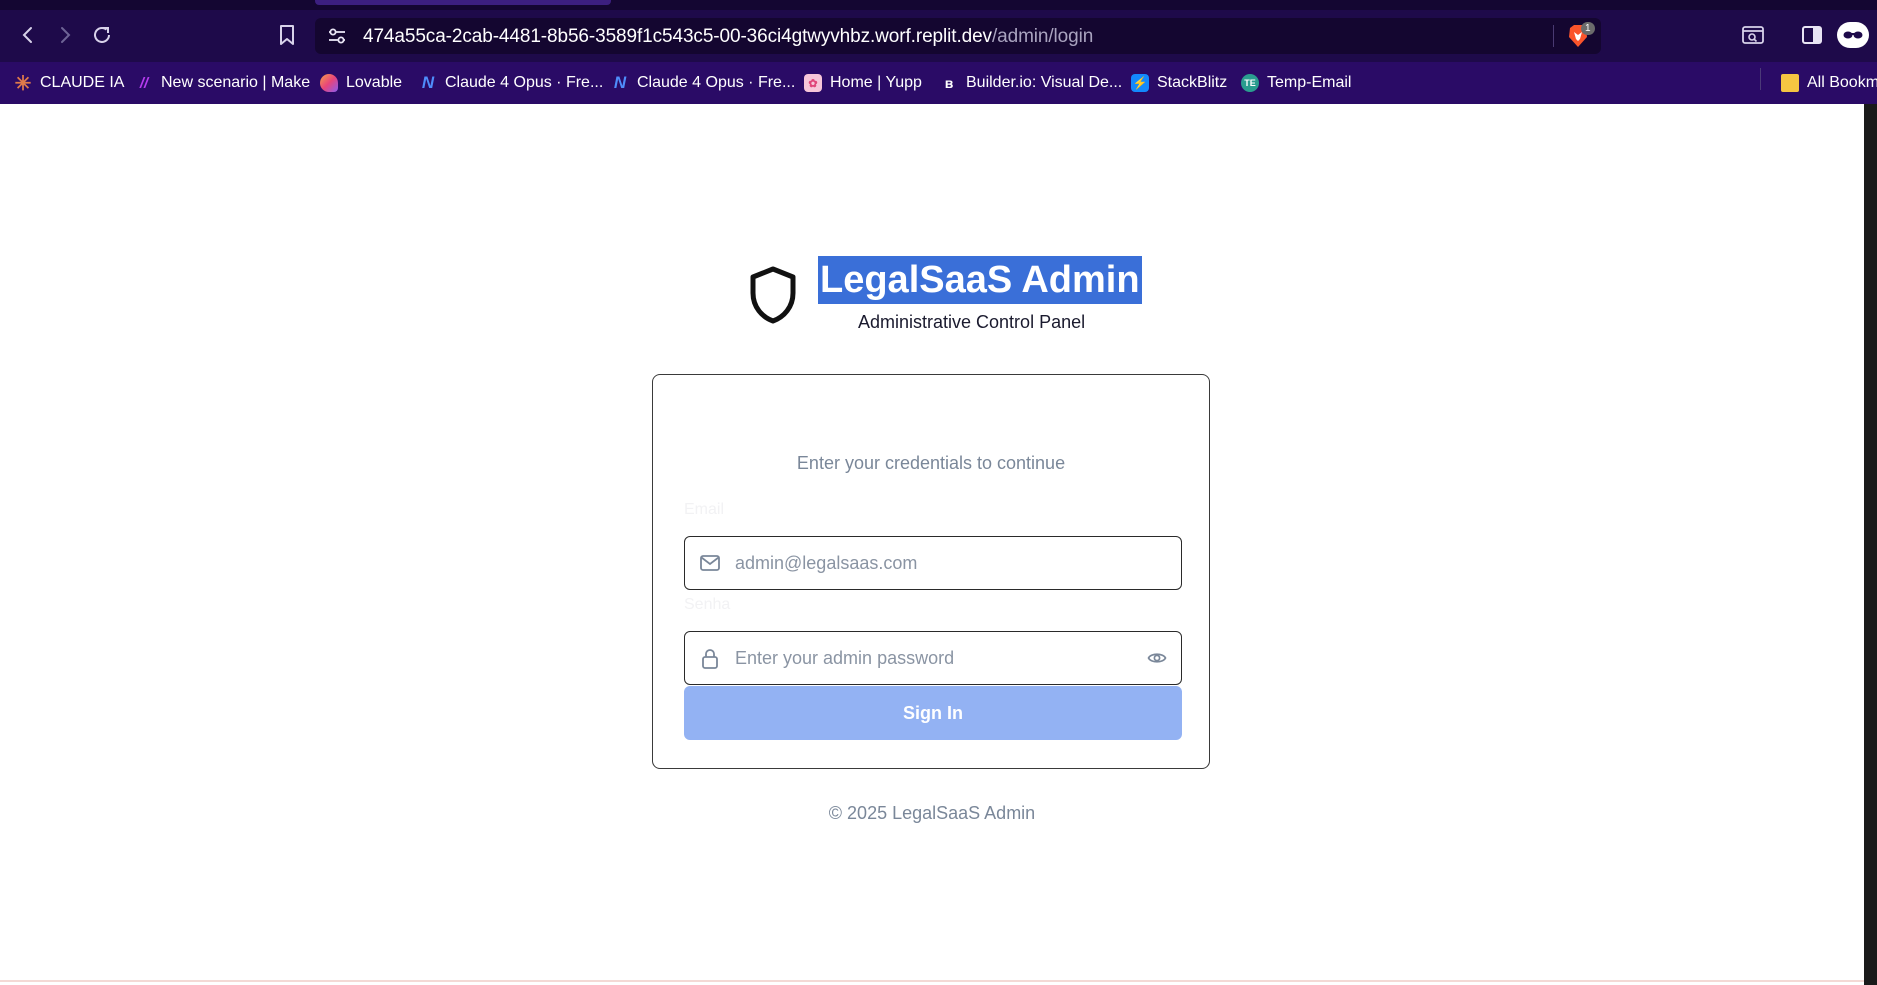 The width and height of the screenshot is (1877, 985). Describe the element at coordinates (930, 563) in the screenshot. I see `email-input` at that location.